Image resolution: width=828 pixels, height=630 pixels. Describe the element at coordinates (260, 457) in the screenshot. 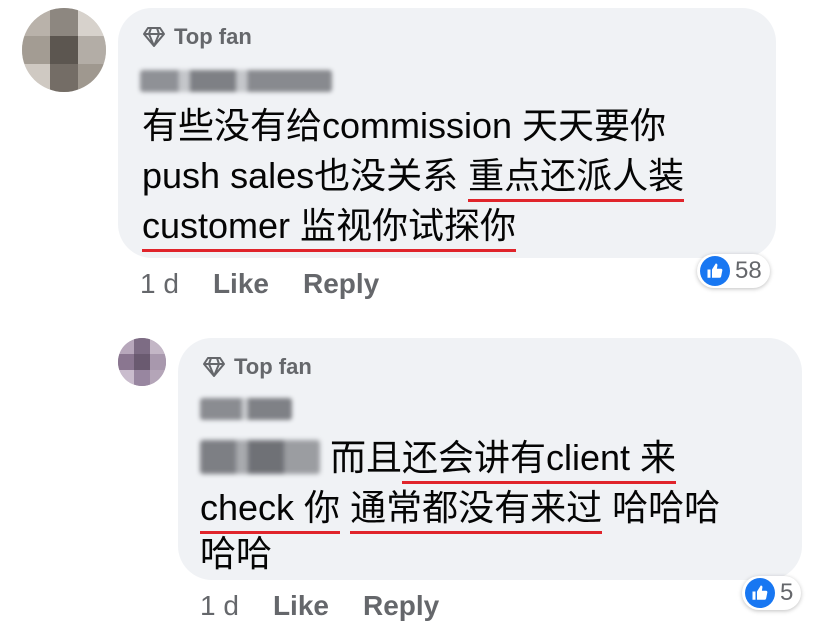

I see `blurred-mention` at that location.